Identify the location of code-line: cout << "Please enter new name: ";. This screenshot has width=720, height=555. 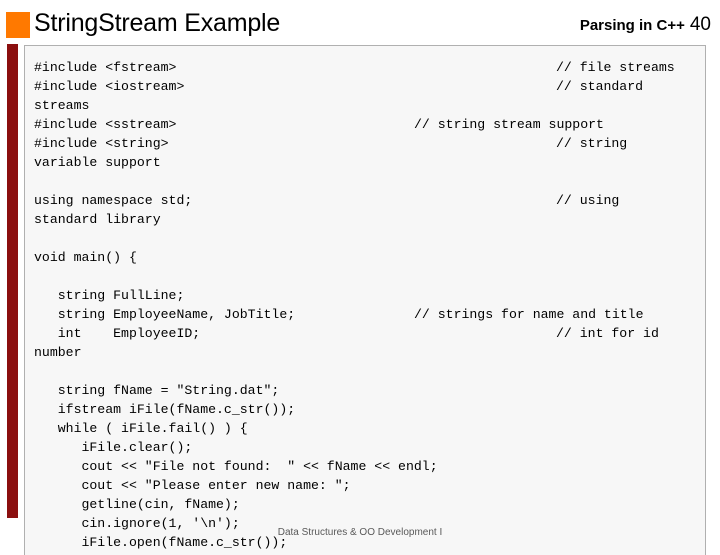
(366, 485).